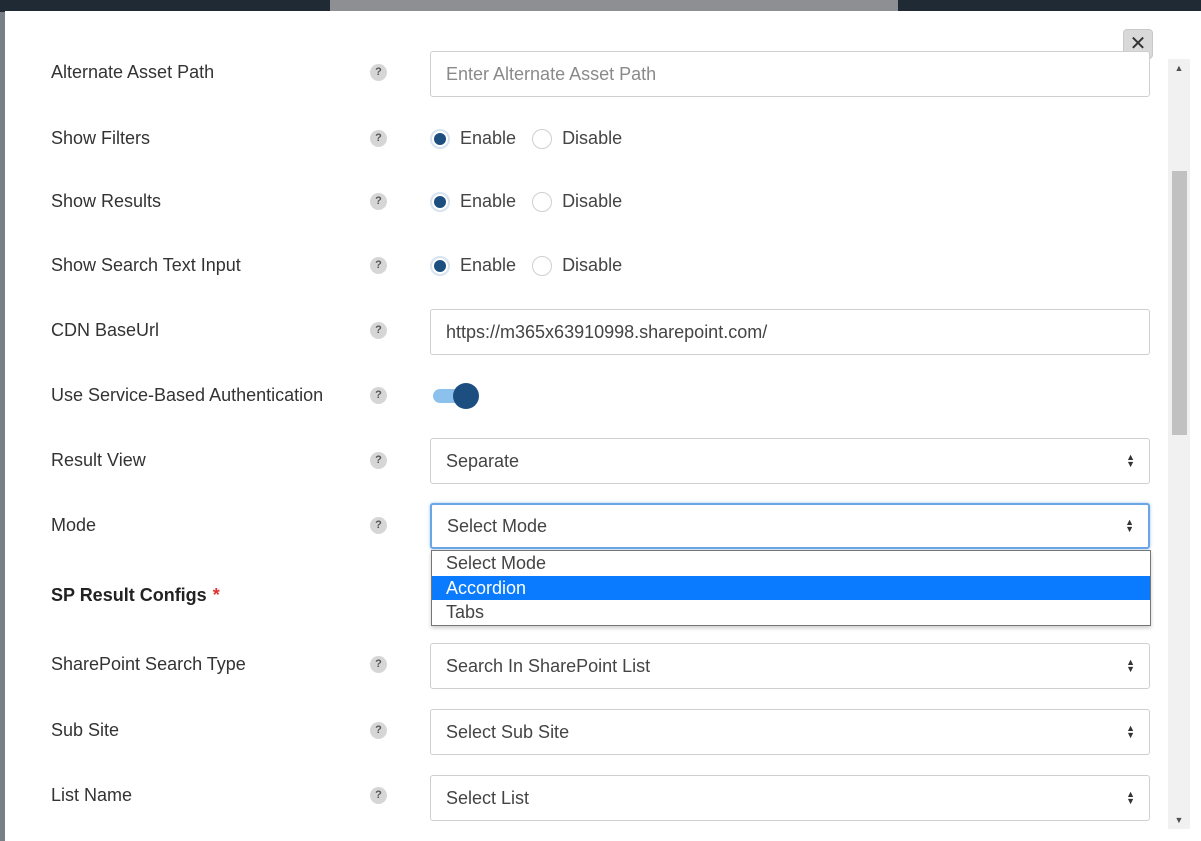 The image size is (1201, 841). Describe the element at coordinates (466, 396) in the screenshot. I see `toggle-knob` at that location.